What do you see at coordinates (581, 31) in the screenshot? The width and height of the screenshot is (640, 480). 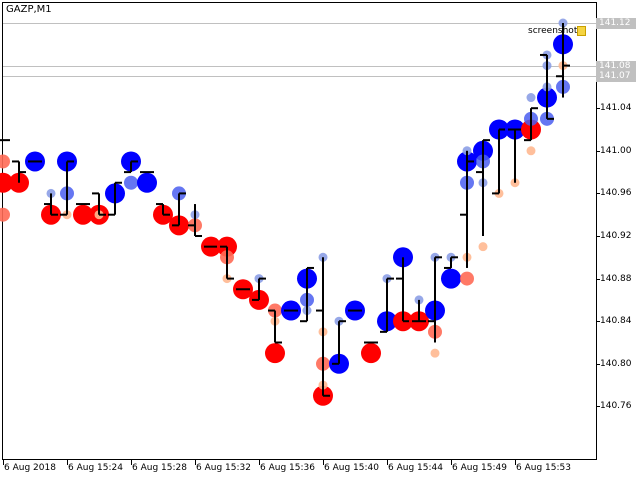 I see `note-icon` at bounding box center [581, 31].